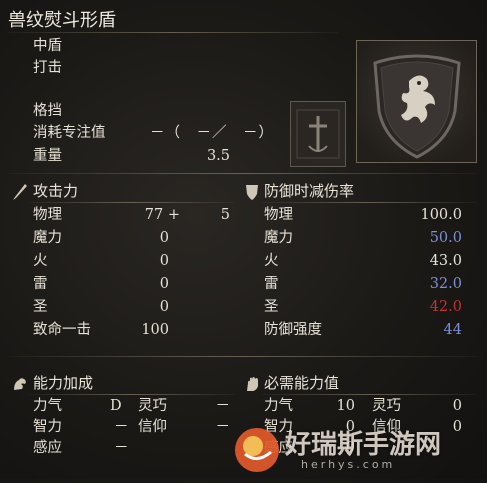  Describe the element at coordinates (252, 194) in the screenshot. I see `shield-icon` at that location.